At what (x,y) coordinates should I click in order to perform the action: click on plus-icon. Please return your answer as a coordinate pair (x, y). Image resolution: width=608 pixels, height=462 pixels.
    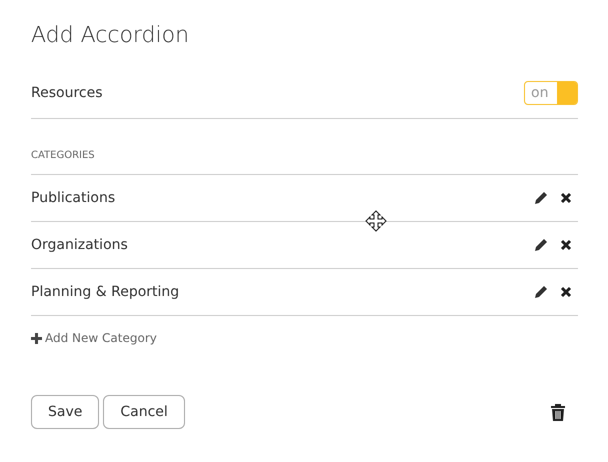
    Looking at the image, I should click on (36, 338).